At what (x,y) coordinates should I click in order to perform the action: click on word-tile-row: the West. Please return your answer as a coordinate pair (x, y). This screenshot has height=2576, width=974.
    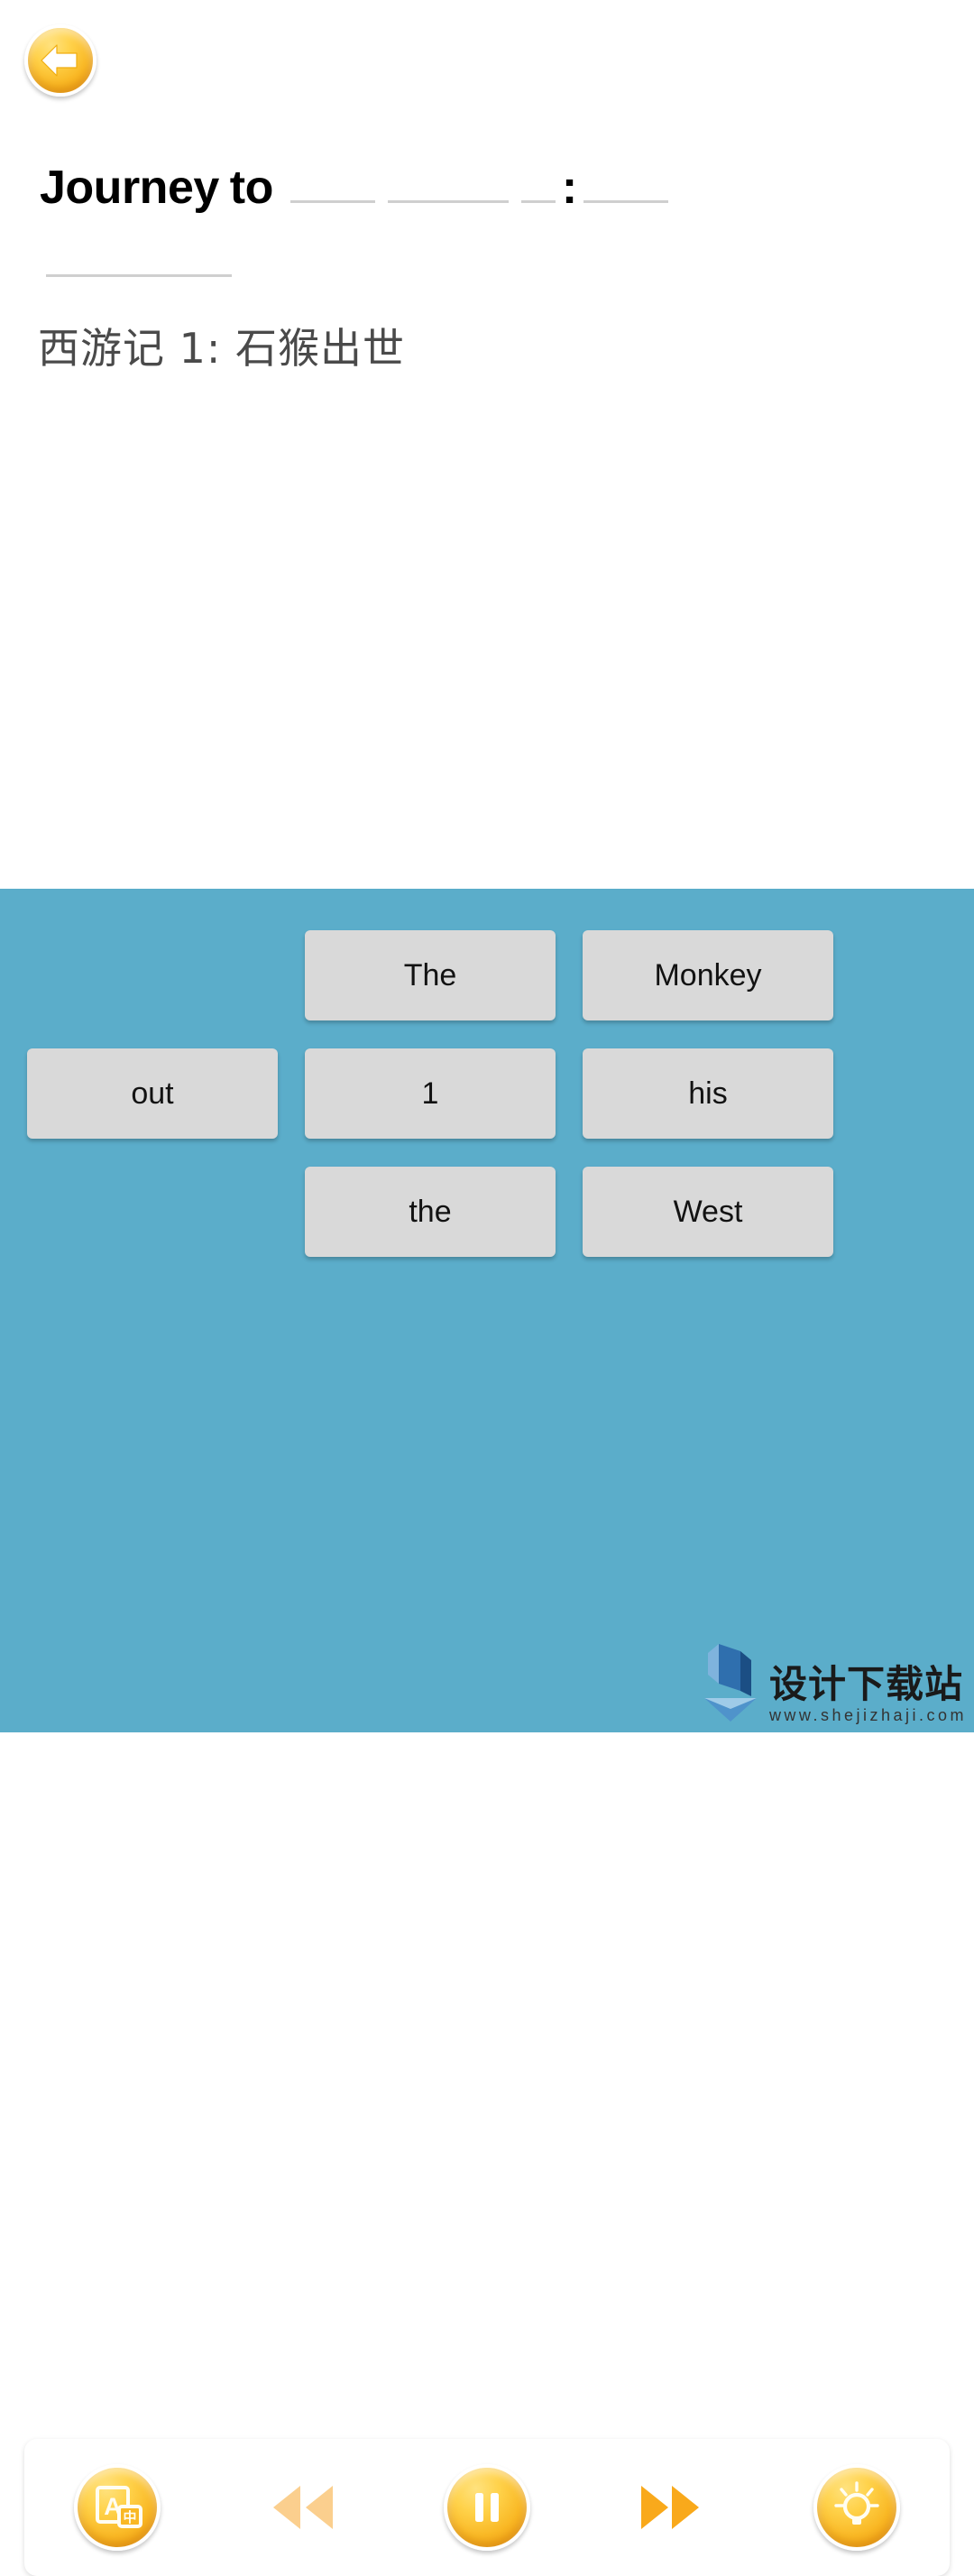
    Looking at the image, I should click on (487, 1226).